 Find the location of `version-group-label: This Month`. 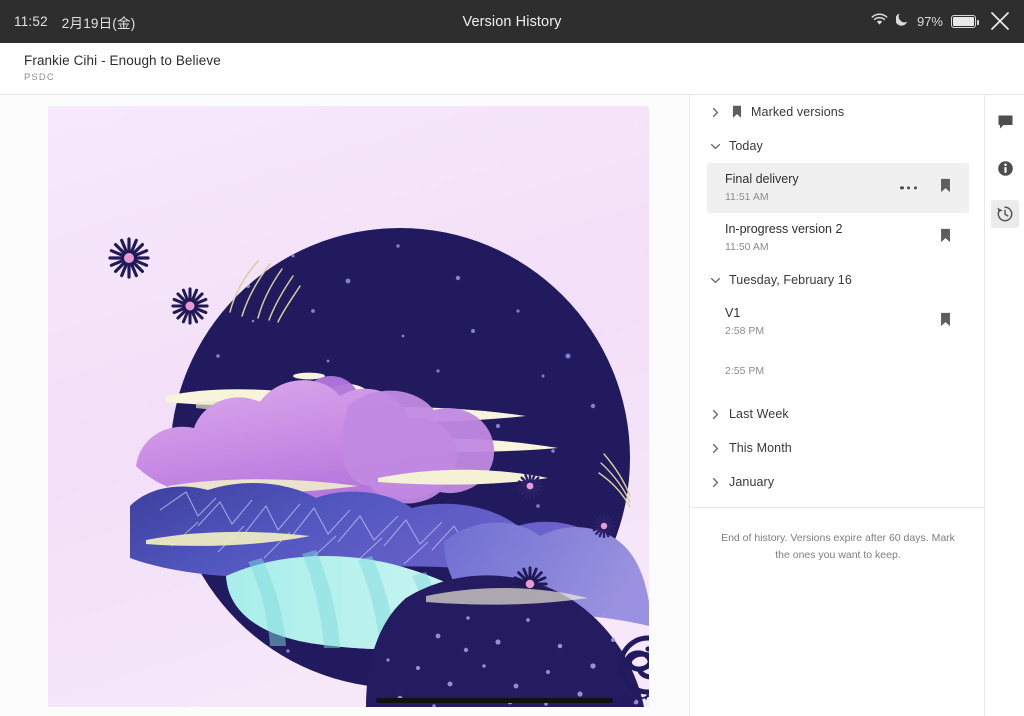

version-group-label: This Month is located at coordinates (760, 448).